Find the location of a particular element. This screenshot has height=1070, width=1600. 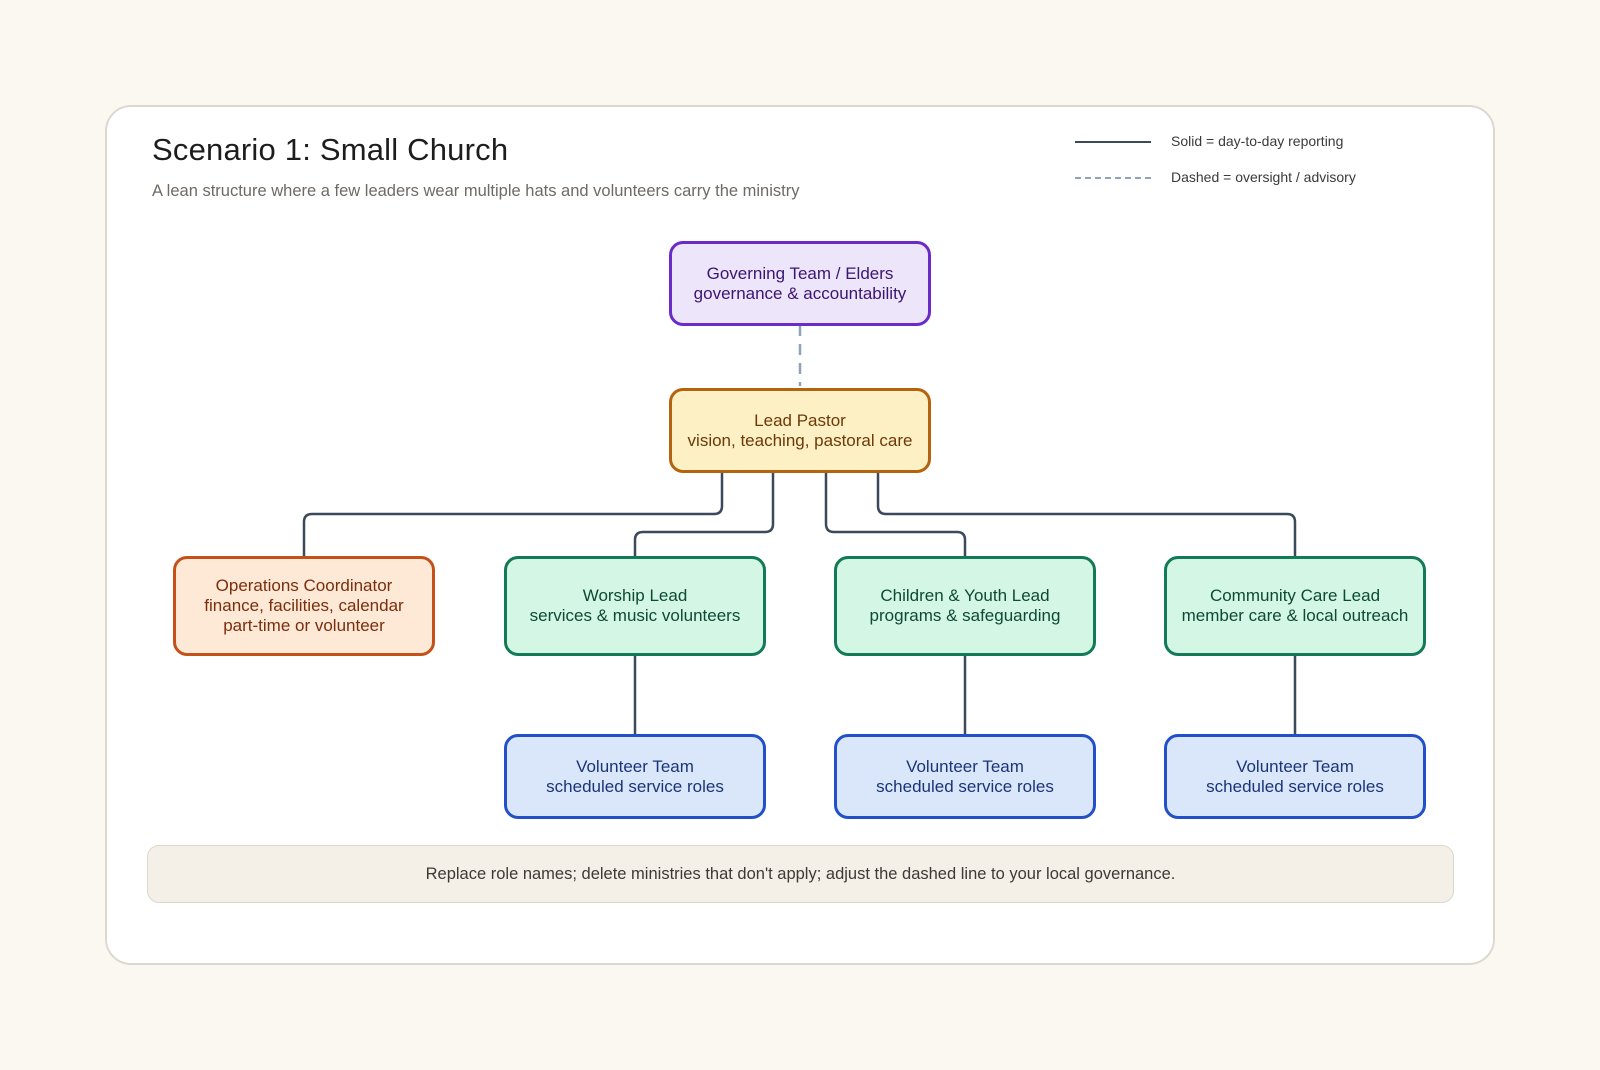

node-volunteer-team-worship: Volunteer Team scheduled service roles is located at coordinates (635, 776).